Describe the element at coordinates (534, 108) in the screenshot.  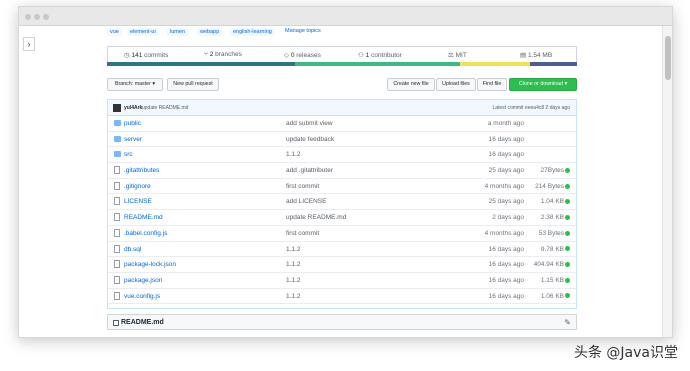
I see `commit-hash: eeea4c8` at that location.